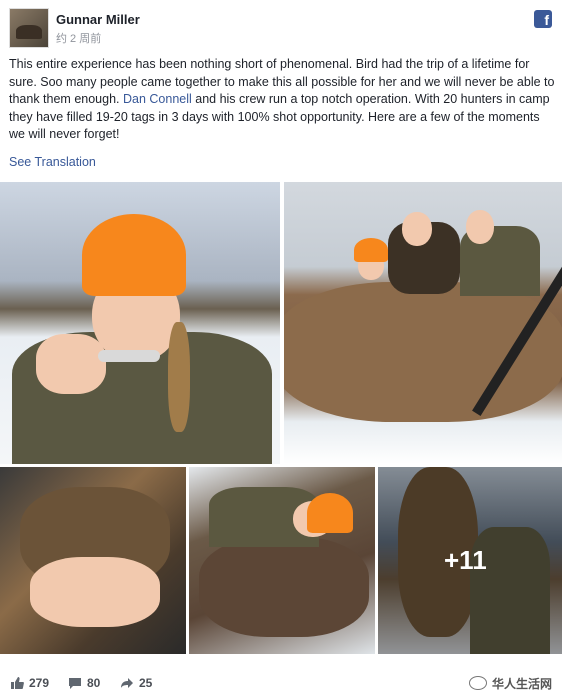 The image size is (562, 700). Describe the element at coordinates (179, 377) in the screenshot. I see `photo-braid` at that location.